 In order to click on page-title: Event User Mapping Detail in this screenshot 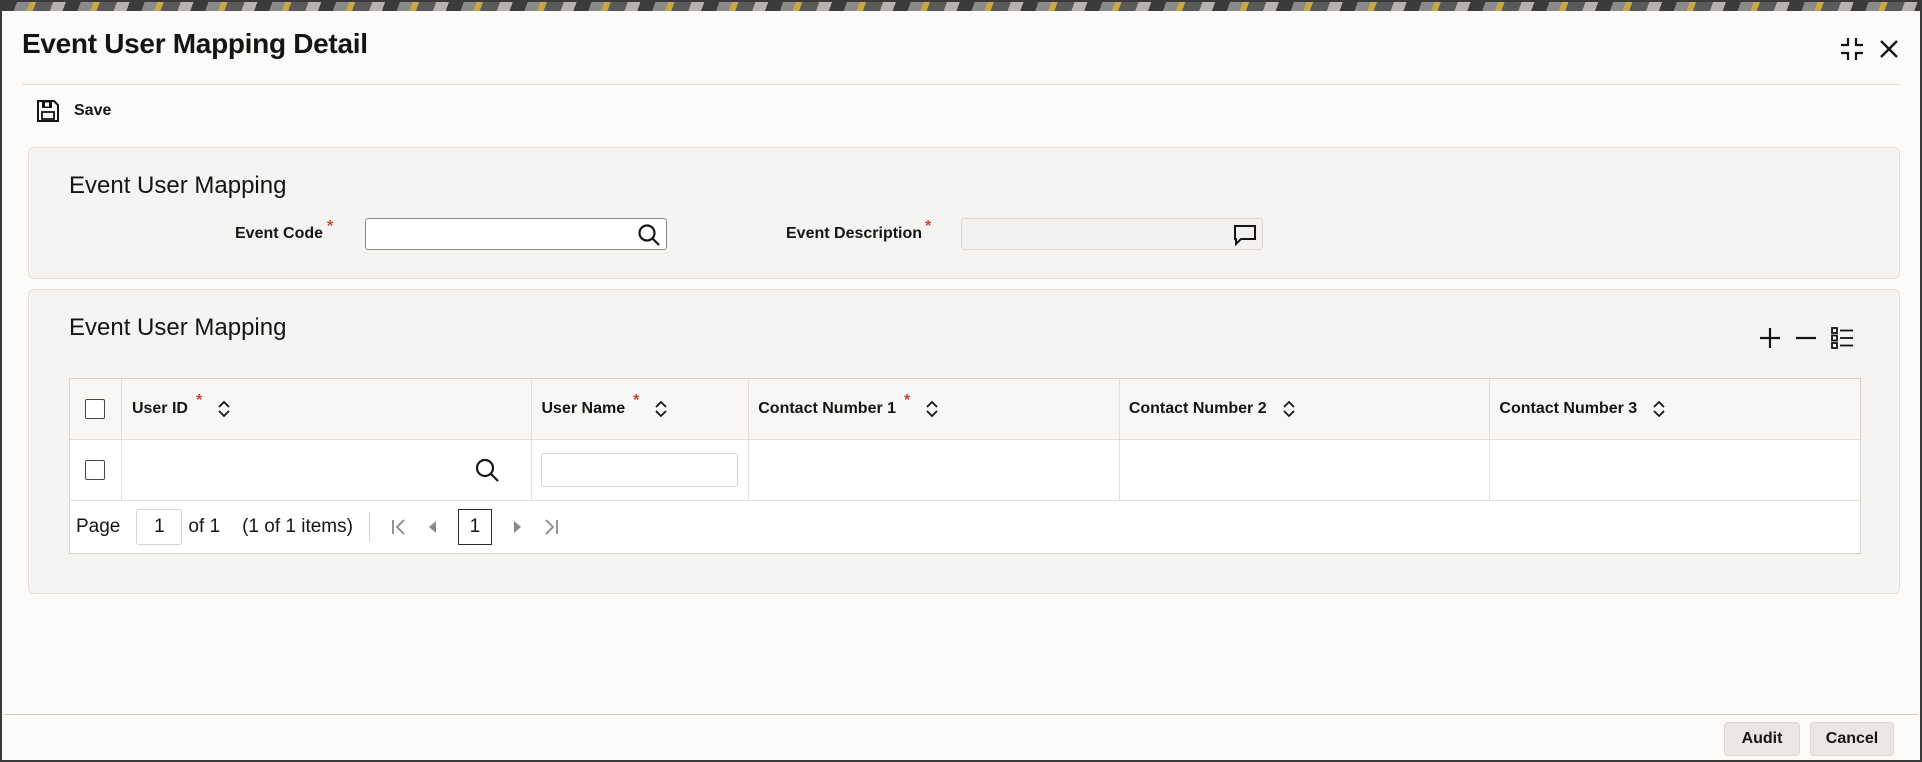, I will do `click(195, 43)`.